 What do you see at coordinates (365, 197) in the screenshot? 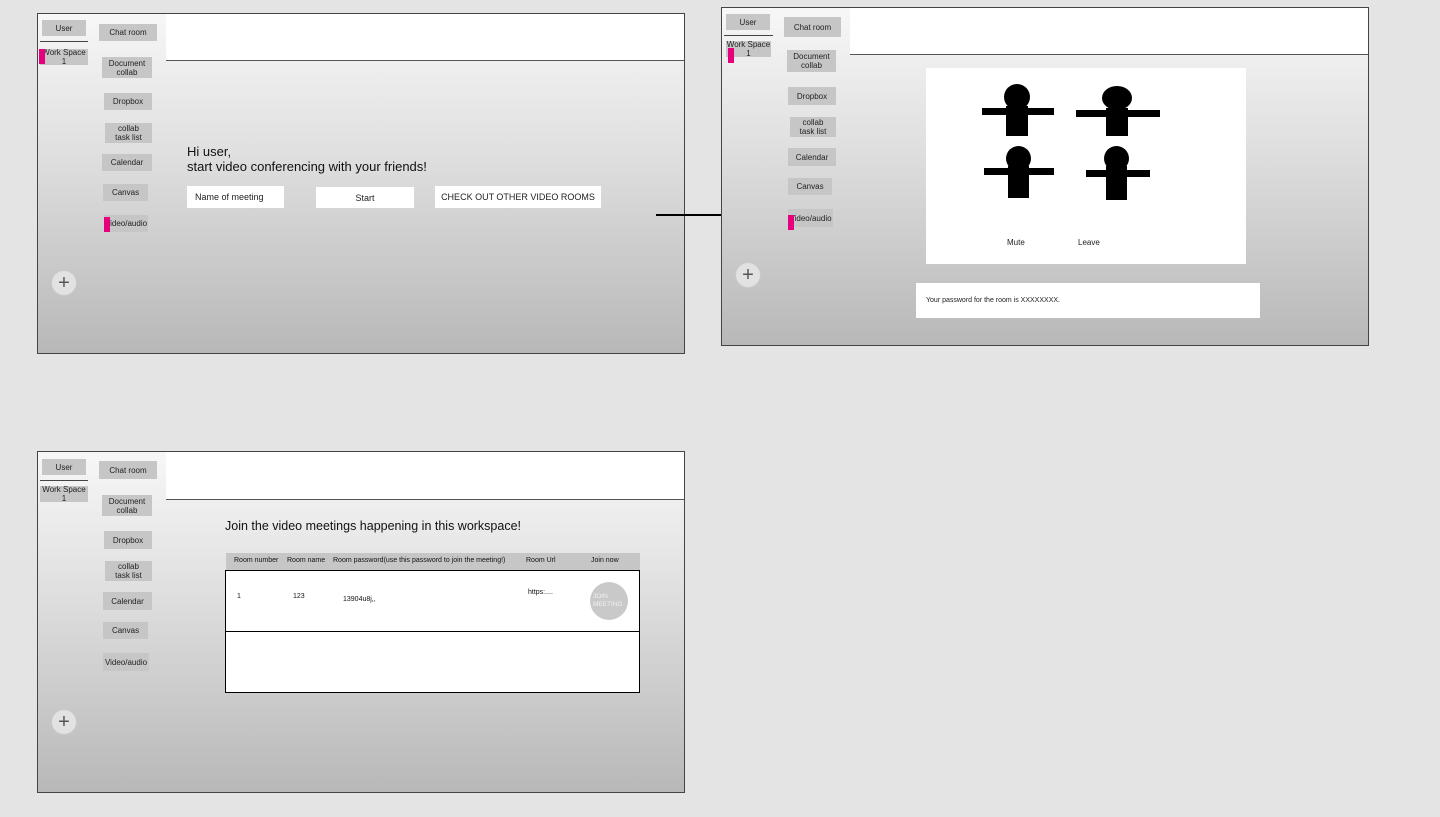
I see `start-button: Start` at bounding box center [365, 197].